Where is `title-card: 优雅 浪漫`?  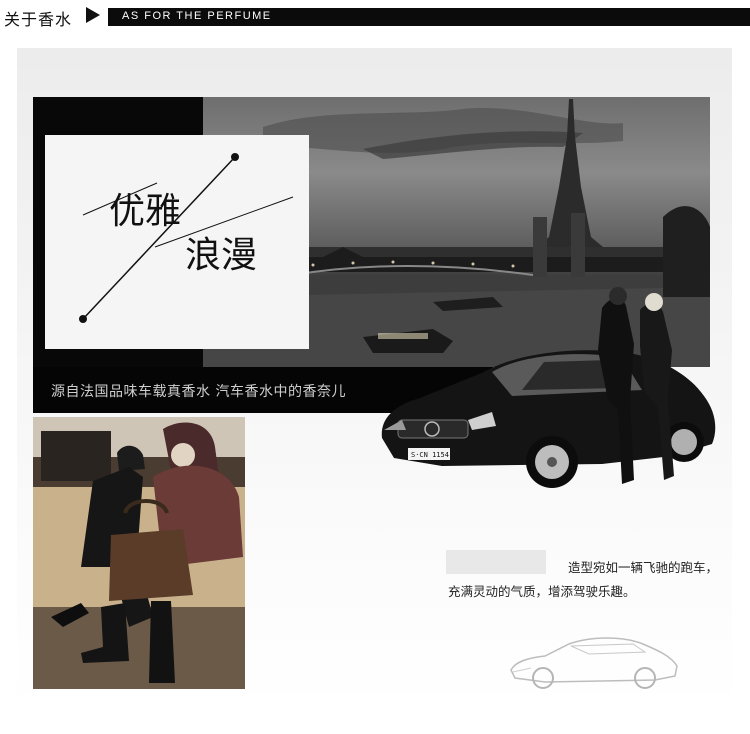
title-card: 优雅 浪漫 is located at coordinates (177, 242).